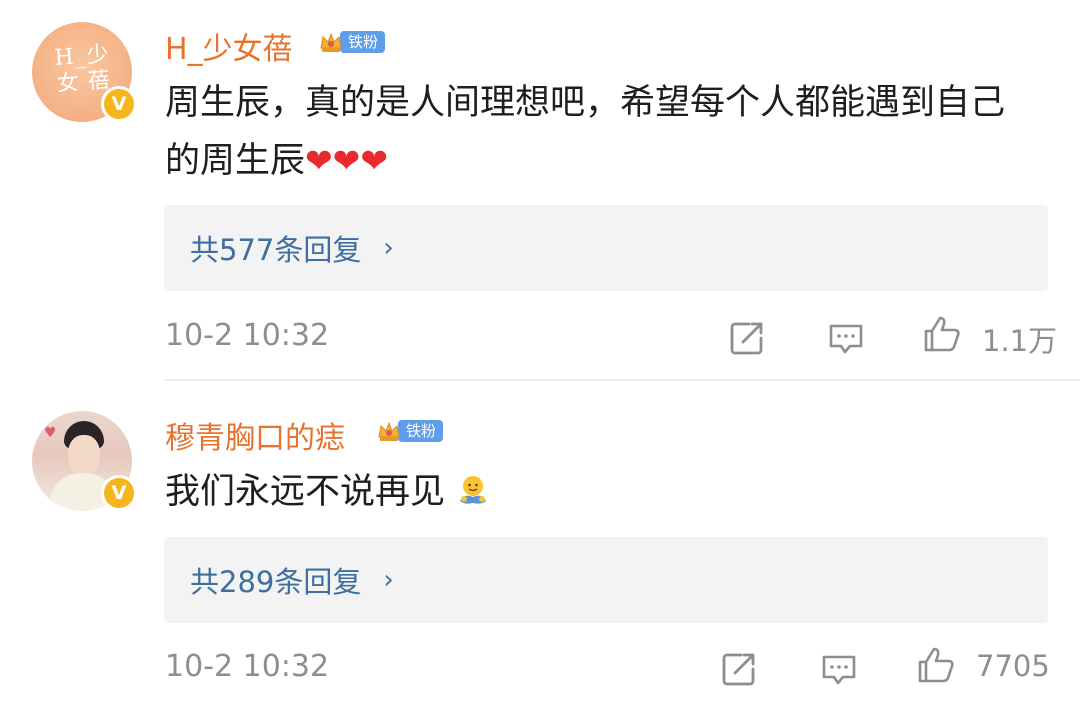  I want to click on replies-link: 共577条回复 ›, so click(606, 248).